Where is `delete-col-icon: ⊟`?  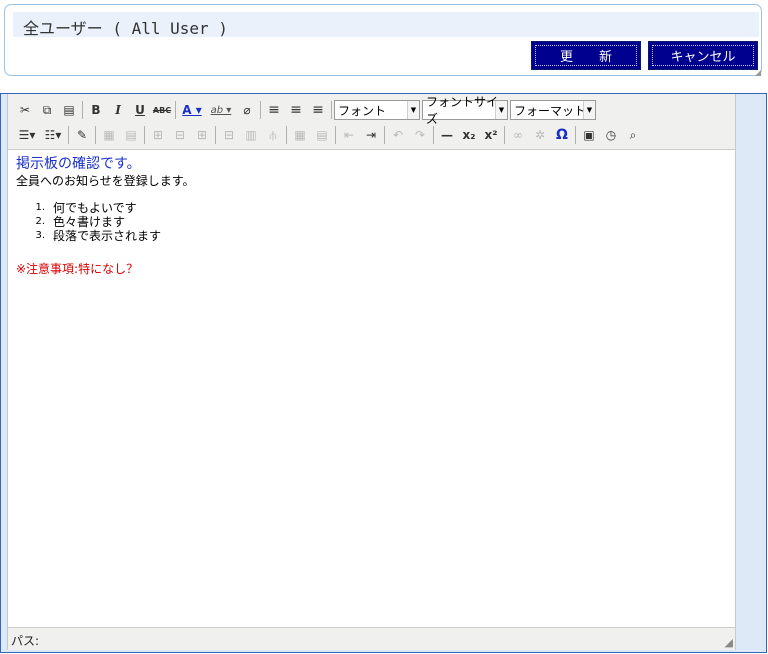 delete-col-icon: ⊟ is located at coordinates (229, 135).